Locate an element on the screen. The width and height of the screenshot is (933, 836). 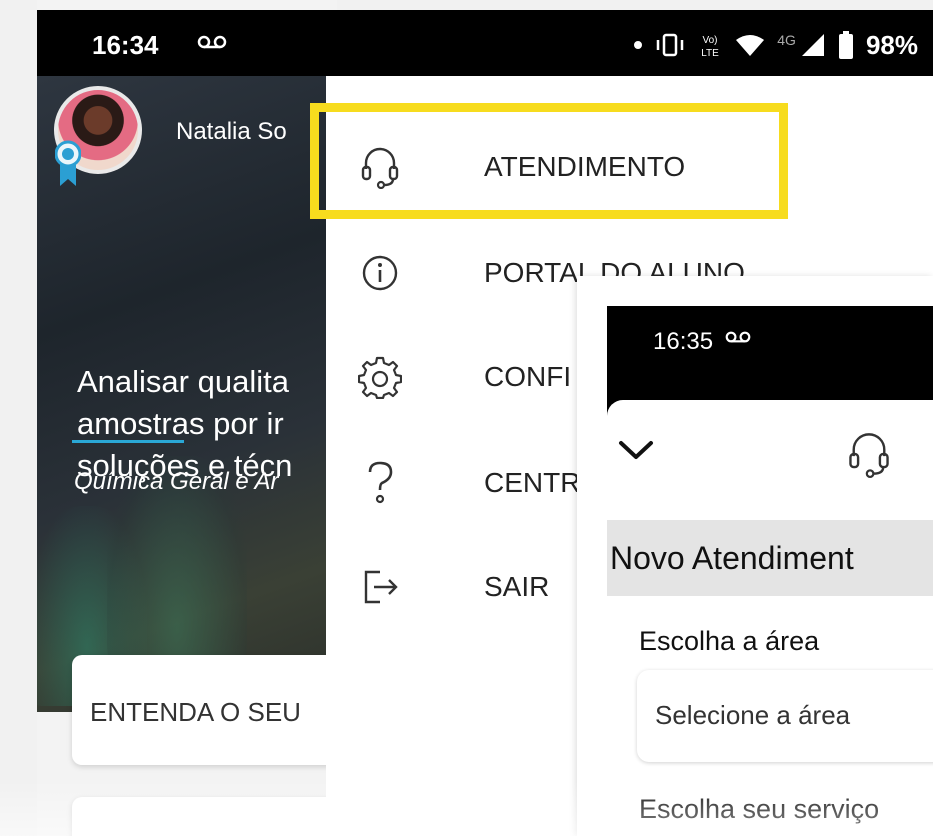
course-subtitle: Química Geral e Ar is located at coordinates (176, 481).